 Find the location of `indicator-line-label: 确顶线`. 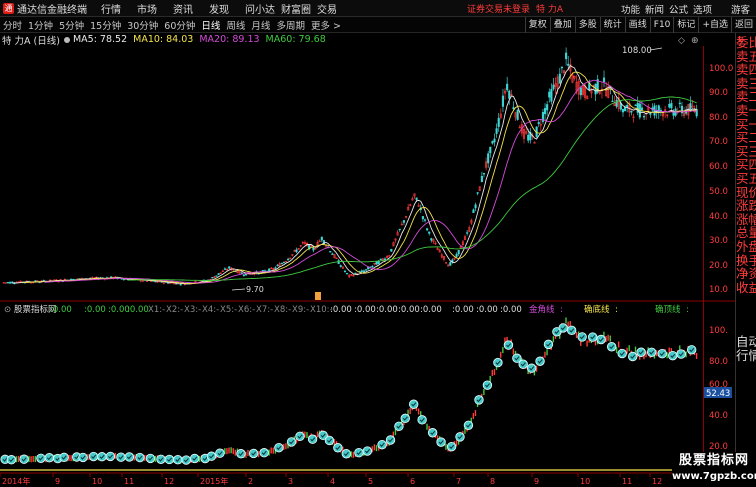

indicator-line-label: 确顶线 is located at coordinates (668, 309).